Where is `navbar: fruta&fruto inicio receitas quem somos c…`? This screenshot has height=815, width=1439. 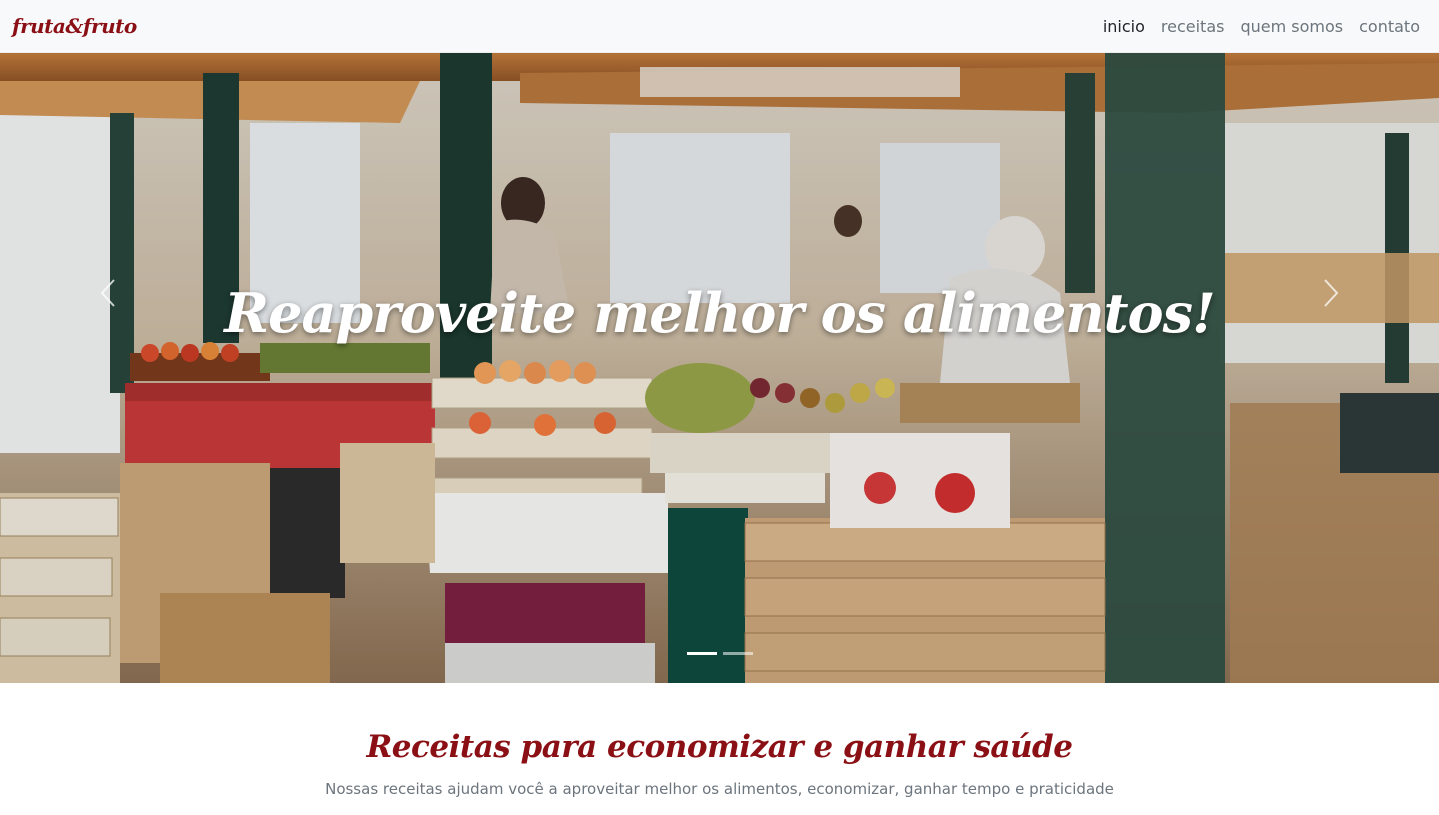
navbar: fruta&fruto inicio receitas quem somos c… is located at coordinates (719, 26).